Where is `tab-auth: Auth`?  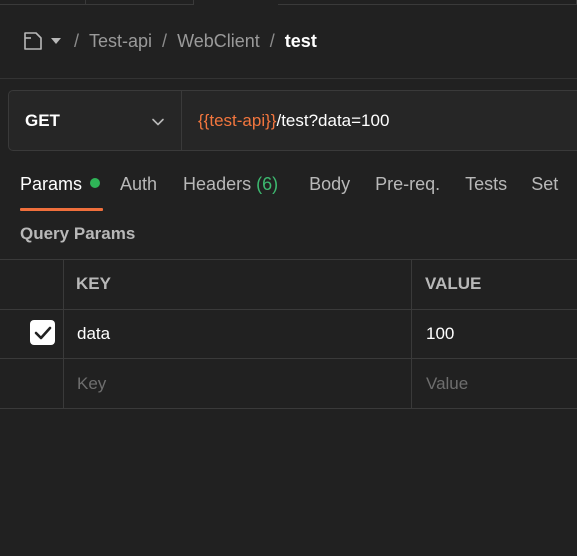 tab-auth: Auth is located at coordinates (138, 187).